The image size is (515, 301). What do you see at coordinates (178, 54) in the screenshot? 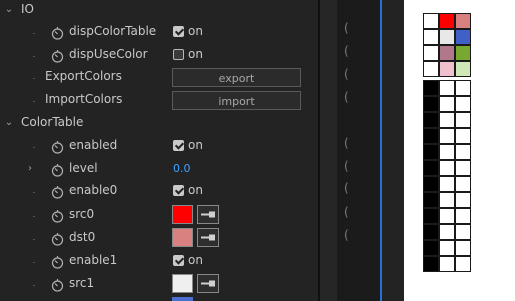
I see `dispUseColor-checkbox` at bounding box center [178, 54].